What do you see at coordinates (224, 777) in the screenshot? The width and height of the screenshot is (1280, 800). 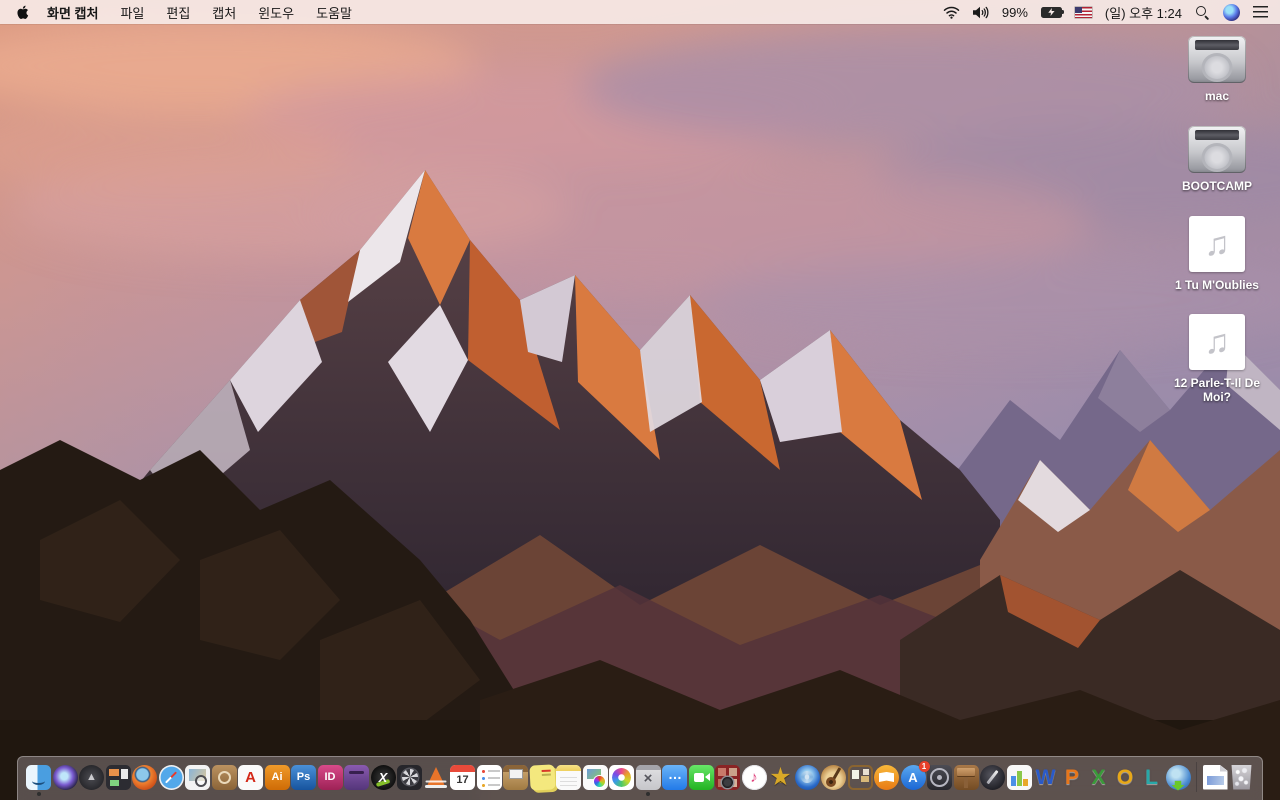 I see `contacts-book-icon` at bounding box center [224, 777].